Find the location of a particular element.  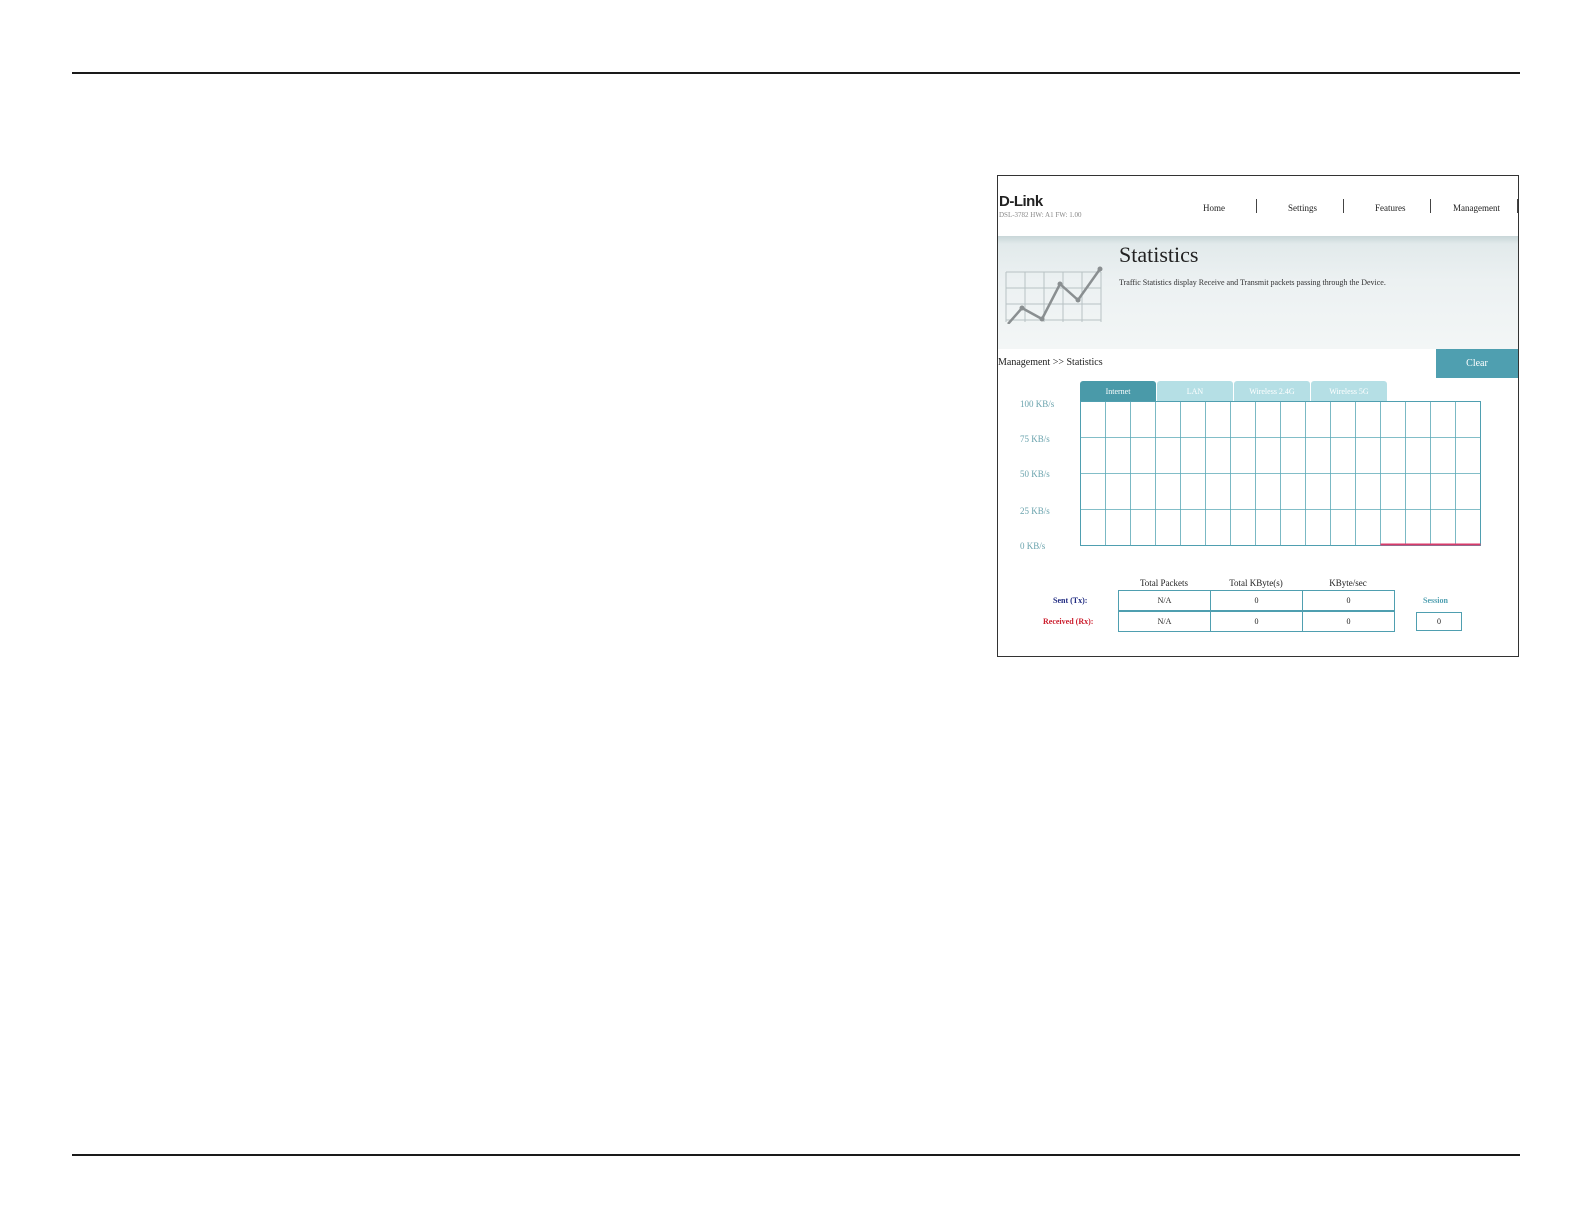

received-total-kbytes: 0 is located at coordinates (1256, 621).